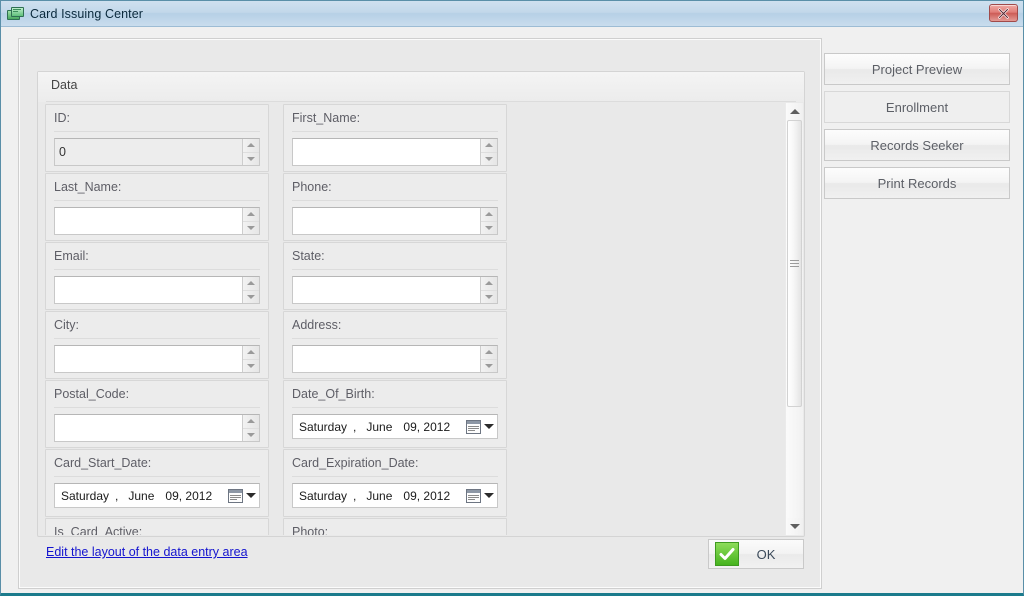 Image resolution: width=1024 pixels, height=596 pixels. I want to click on close-icon, so click(1003, 13).